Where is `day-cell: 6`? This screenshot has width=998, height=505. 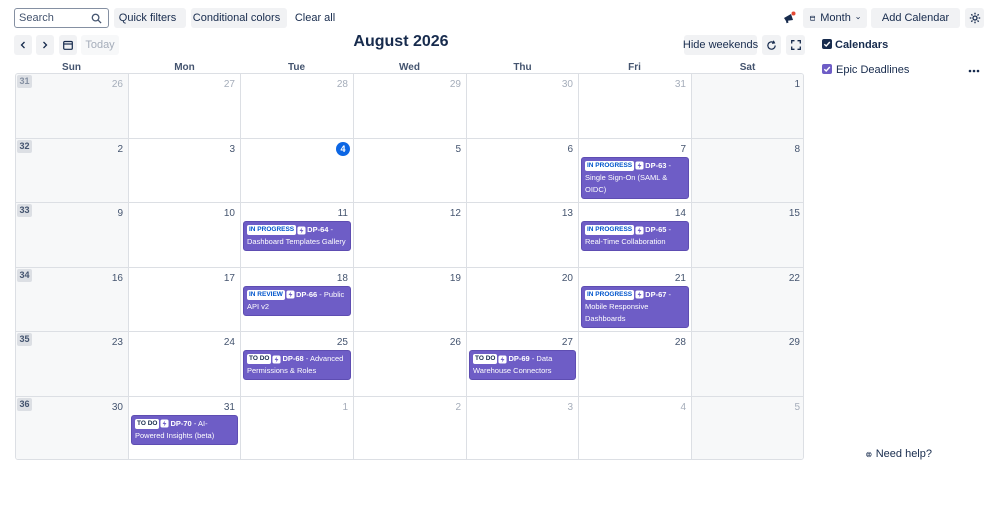
day-cell: 6 is located at coordinates (523, 170).